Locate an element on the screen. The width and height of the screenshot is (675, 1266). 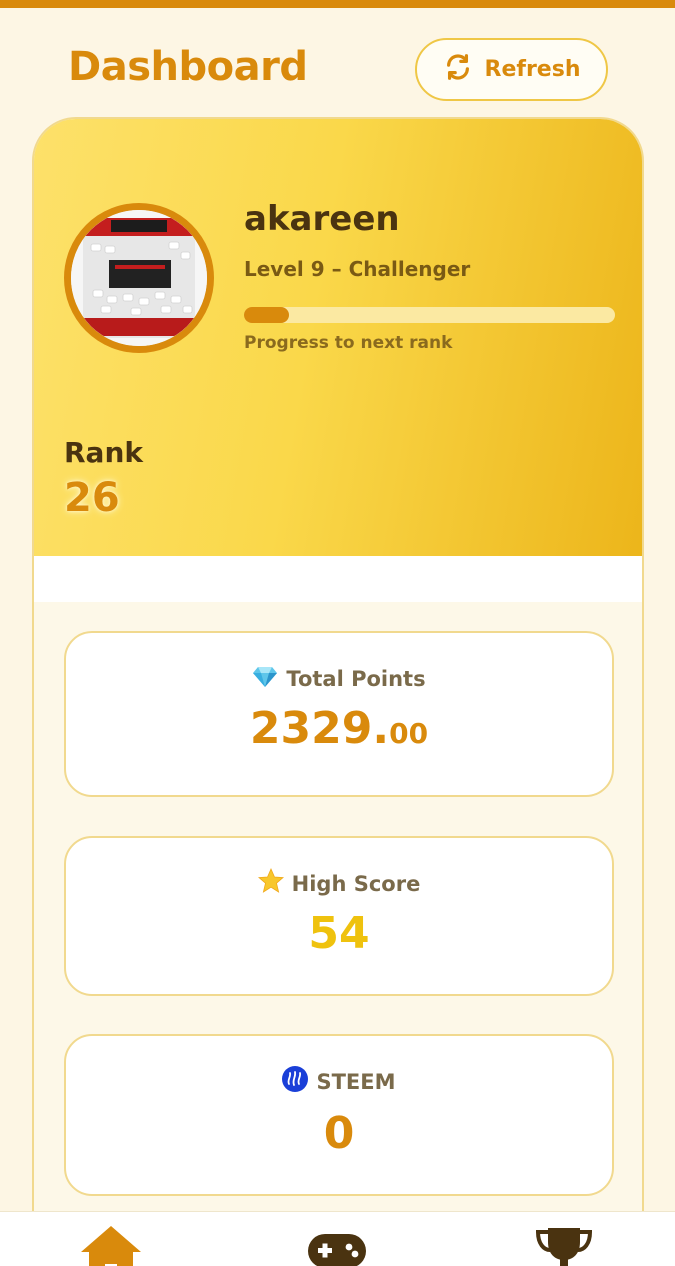
rank-progress-fill is located at coordinates (266, 315).